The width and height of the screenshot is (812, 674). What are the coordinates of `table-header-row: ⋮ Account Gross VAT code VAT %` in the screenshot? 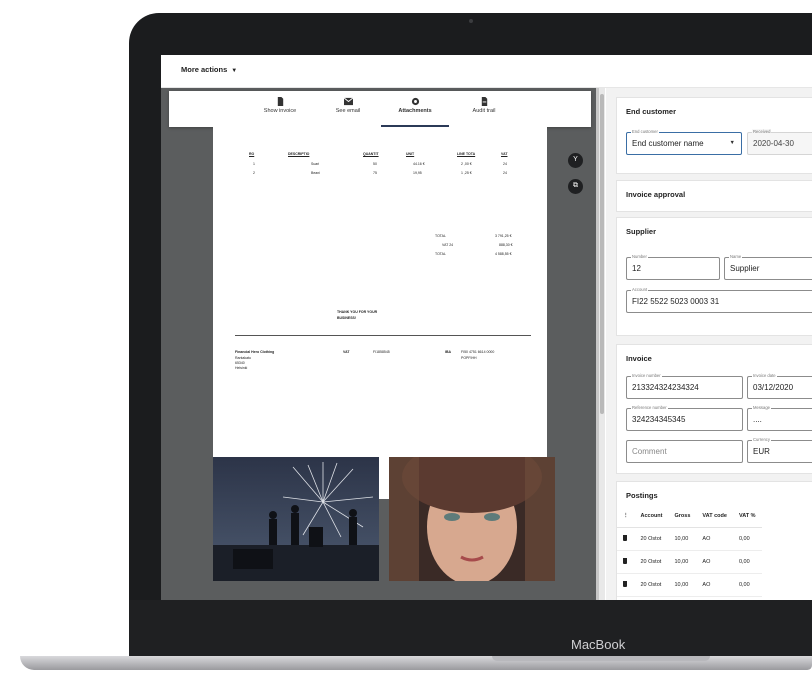 It's located at (689, 516).